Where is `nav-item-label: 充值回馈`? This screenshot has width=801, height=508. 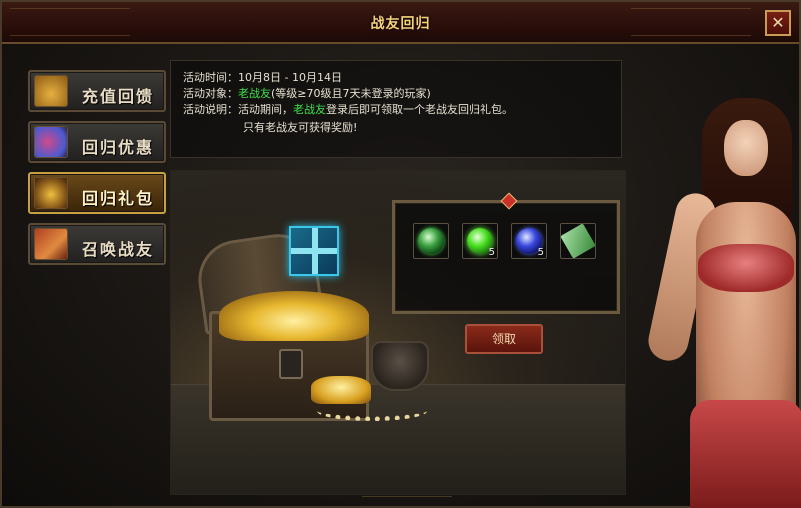 nav-item-label: 充值回馈 is located at coordinates (118, 96).